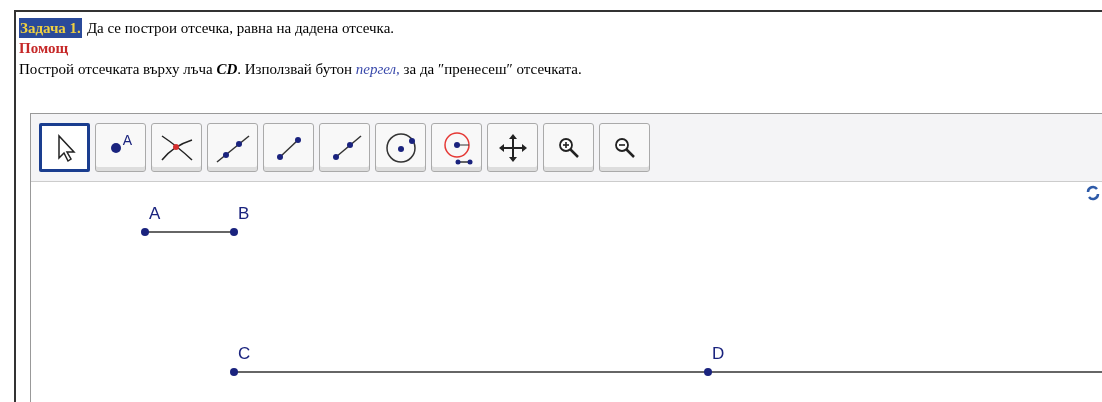  What do you see at coordinates (718, 354) in the screenshot?
I see `point-label: D` at bounding box center [718, 354].